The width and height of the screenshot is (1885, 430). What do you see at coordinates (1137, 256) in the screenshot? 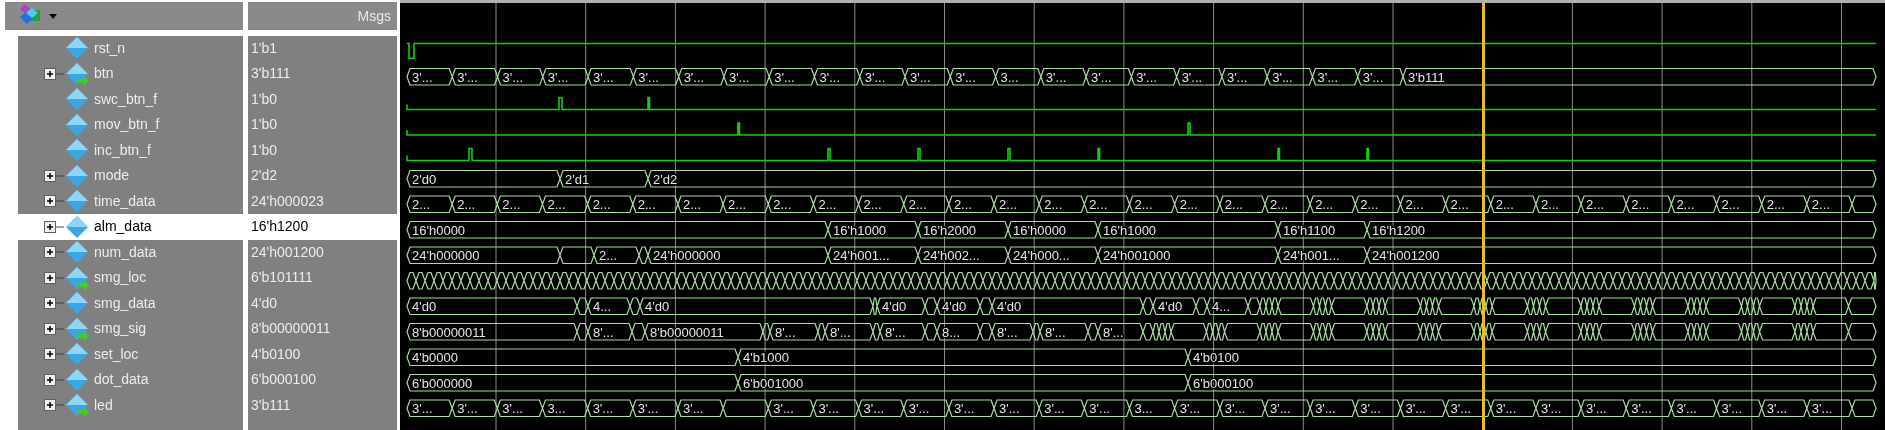
I see `bus-value: 24'h001000` at bounding box center [1137, 256].